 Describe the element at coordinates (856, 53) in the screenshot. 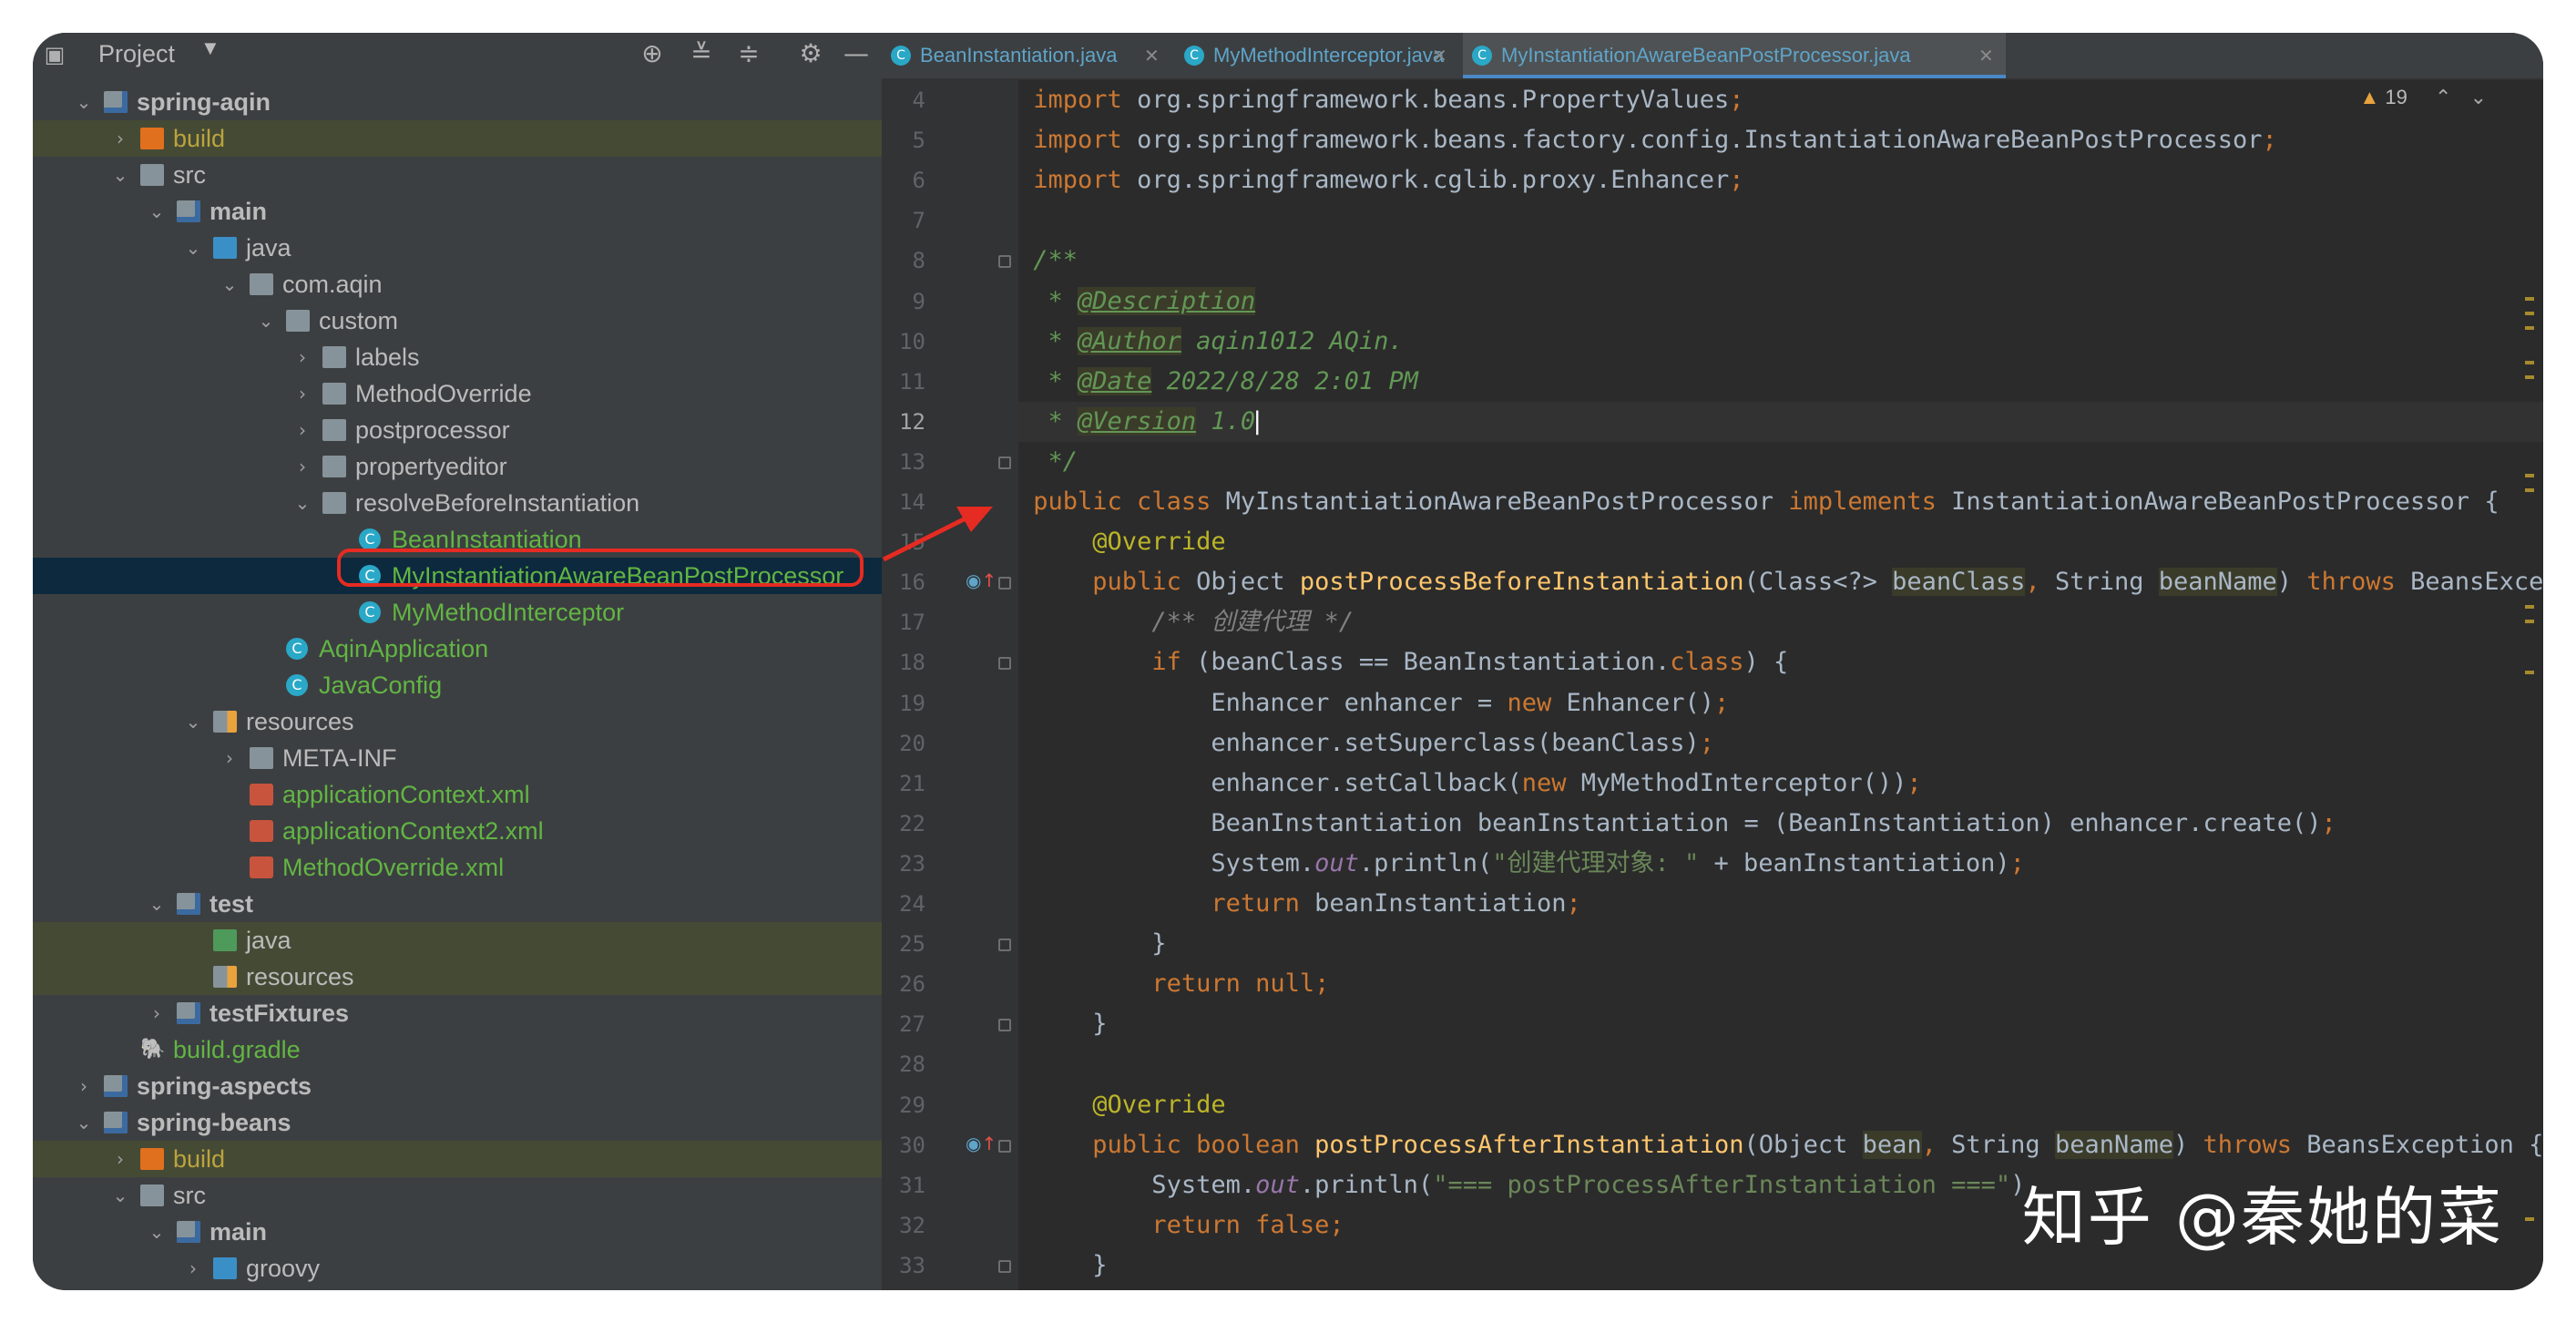

I see `minimize-icon: —` at that location.